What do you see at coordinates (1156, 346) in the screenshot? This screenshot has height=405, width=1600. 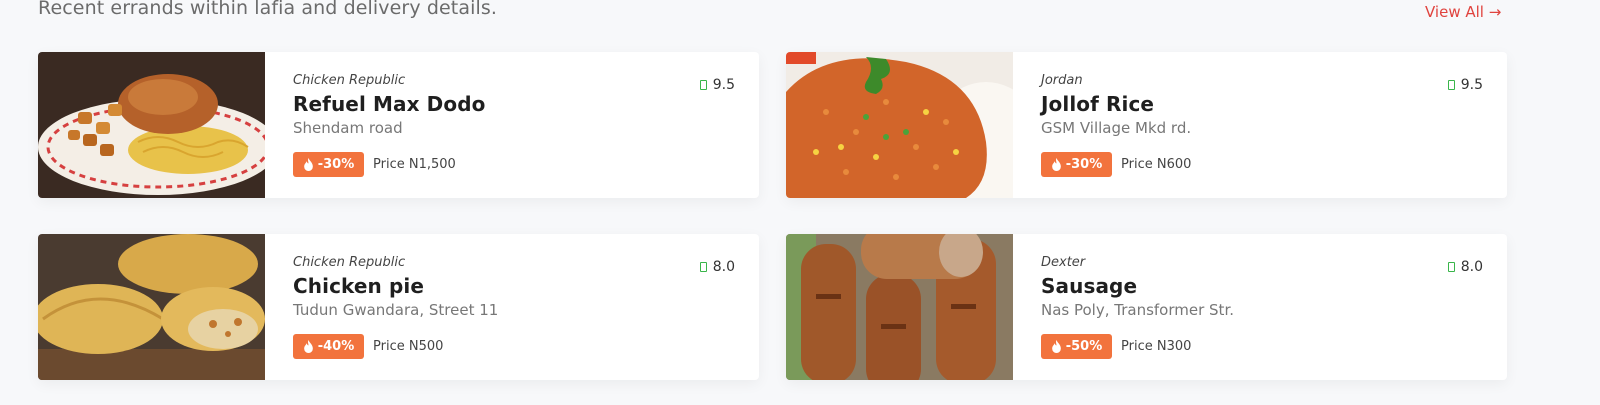 I see `price: Price N300` at bounding box center [1156, 346].